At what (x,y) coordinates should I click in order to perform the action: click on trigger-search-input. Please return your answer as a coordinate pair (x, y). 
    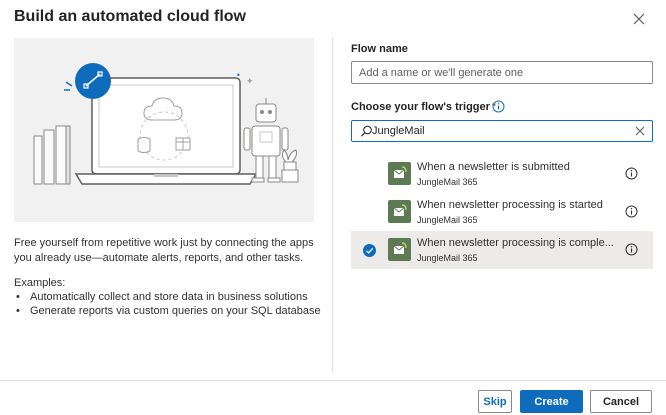
    Looking at the image, I should click on (497, 131).